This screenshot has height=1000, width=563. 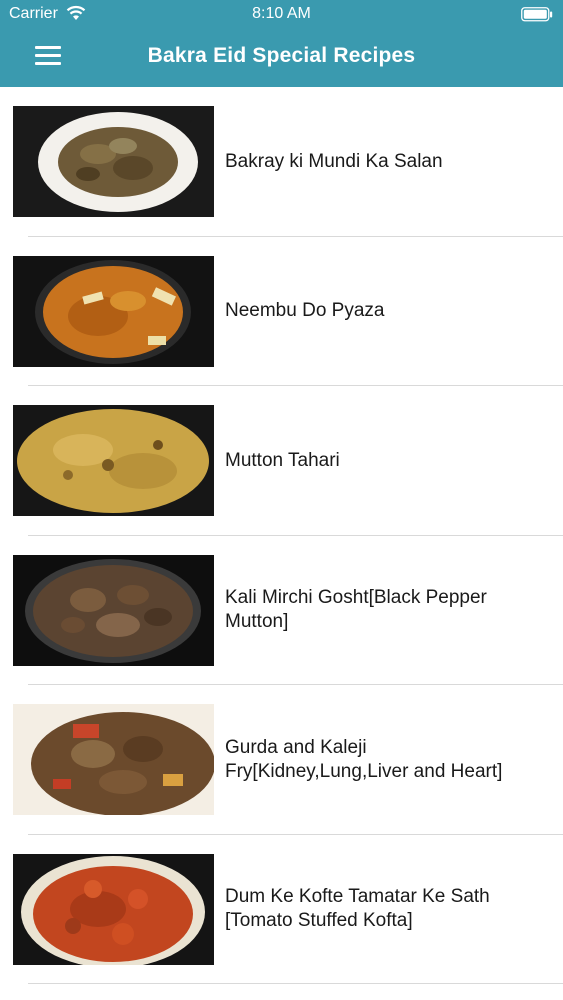 I want to click on battery-icon, so click(x=537, y=14).